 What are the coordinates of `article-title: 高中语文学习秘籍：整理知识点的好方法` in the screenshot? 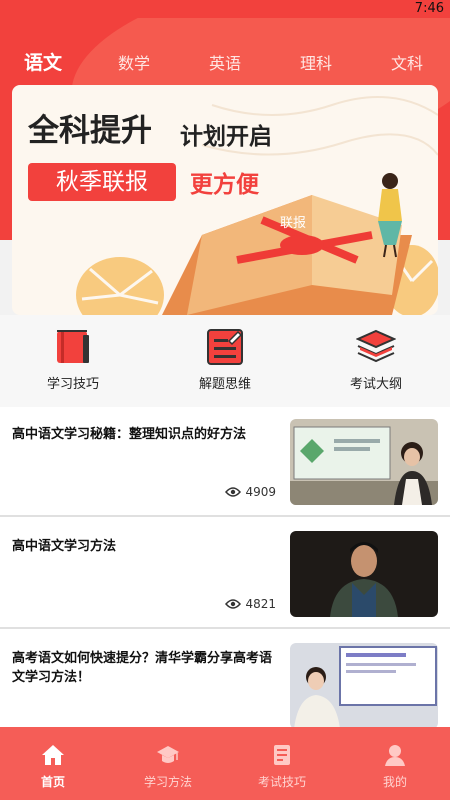 It's located at (129, 434).